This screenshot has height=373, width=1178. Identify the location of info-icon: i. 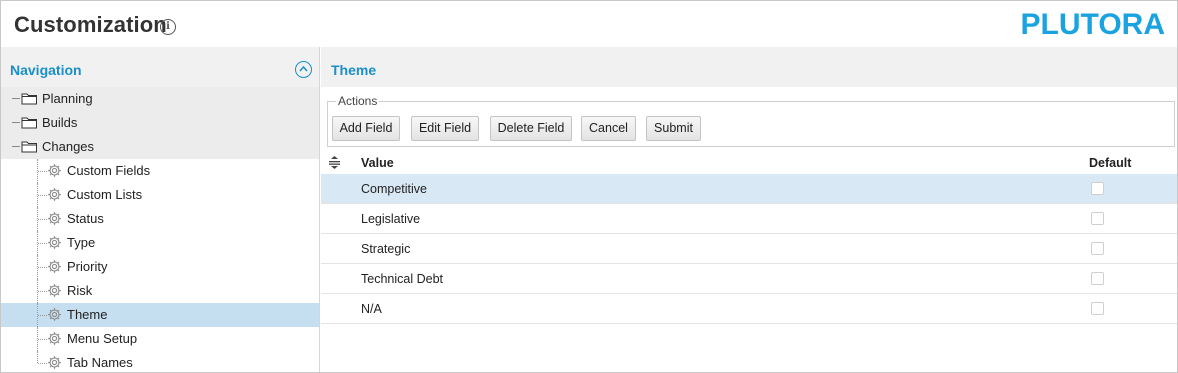
(168, 27).